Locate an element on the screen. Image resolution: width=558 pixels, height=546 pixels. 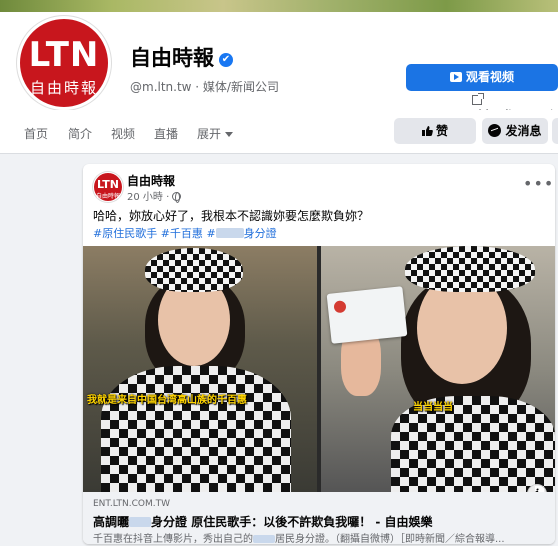
logo-subtext: 自由時報 is located at coordinates (63, 88).